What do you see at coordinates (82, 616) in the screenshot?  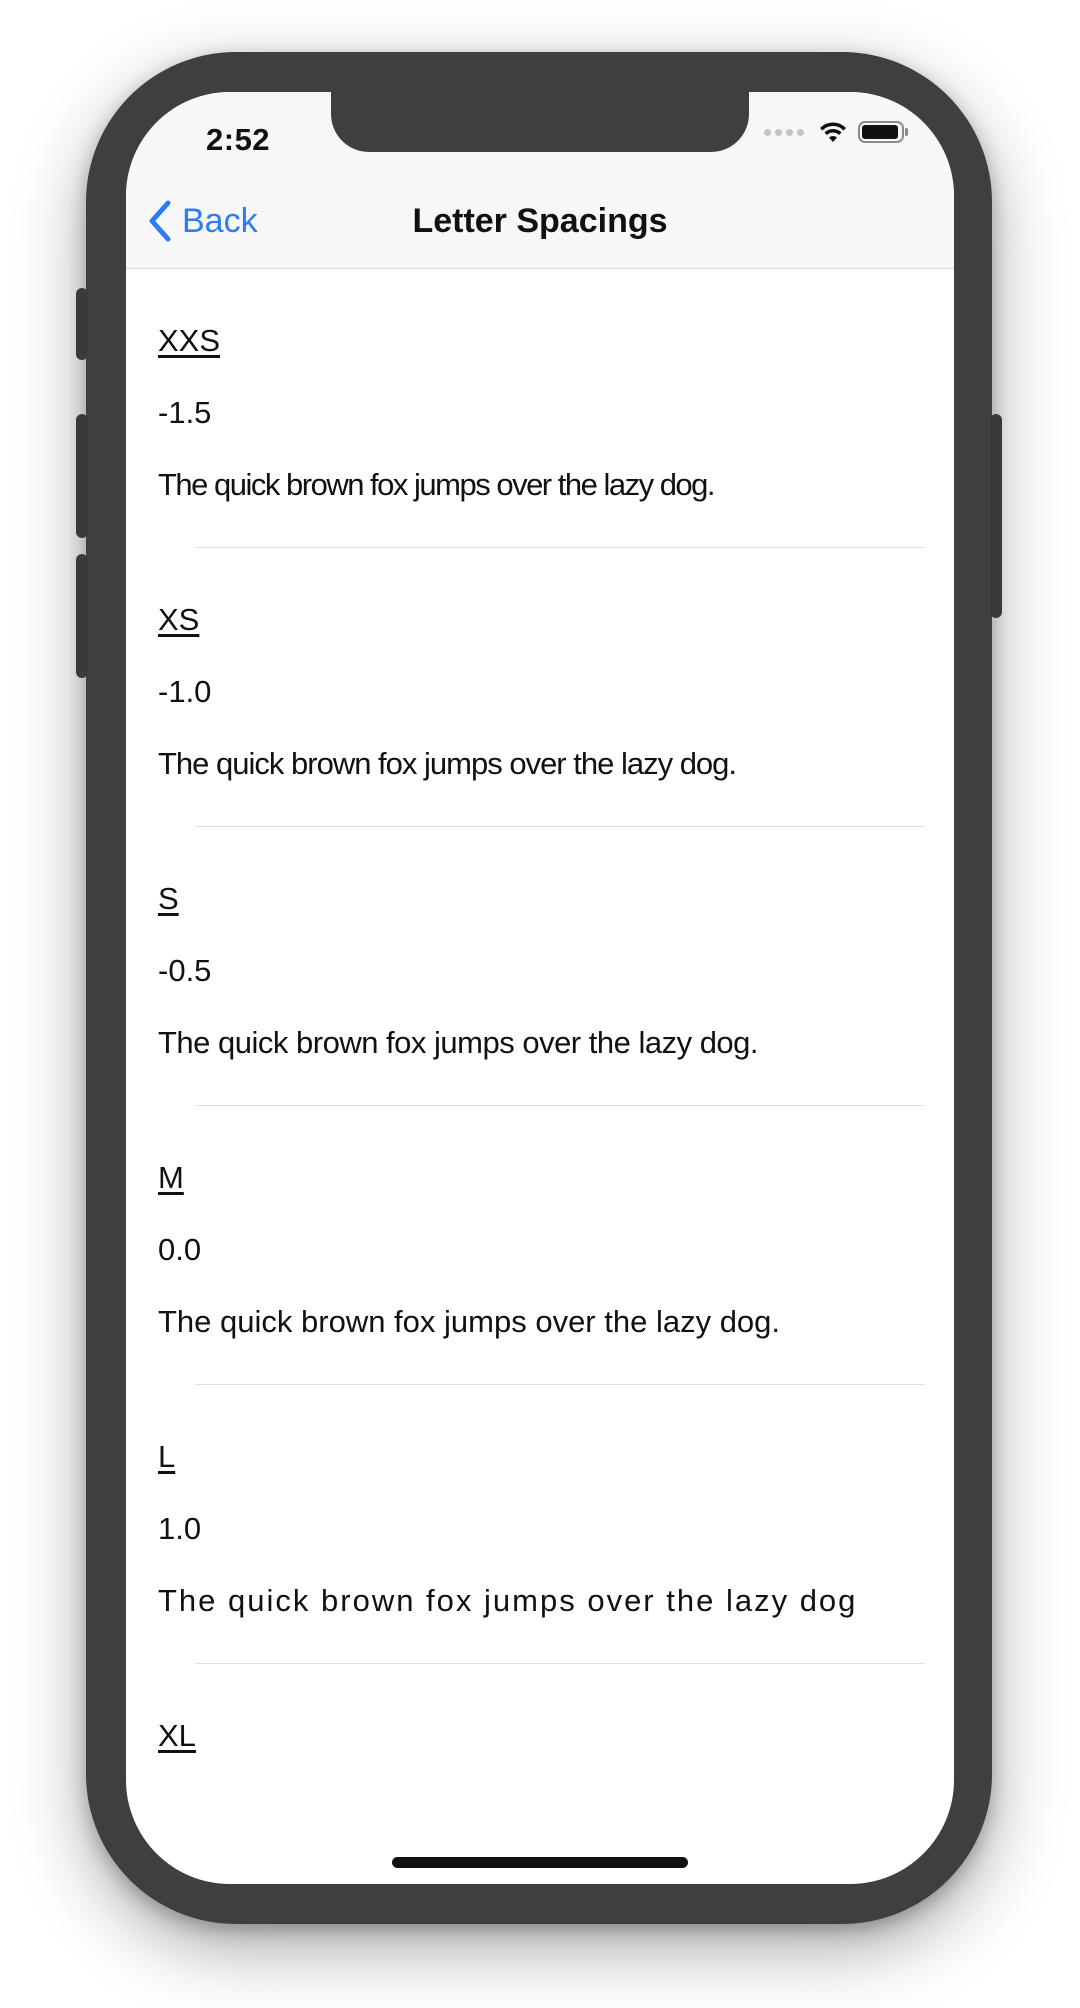 I see `volume-down-button` at bounding box center [82, 616].